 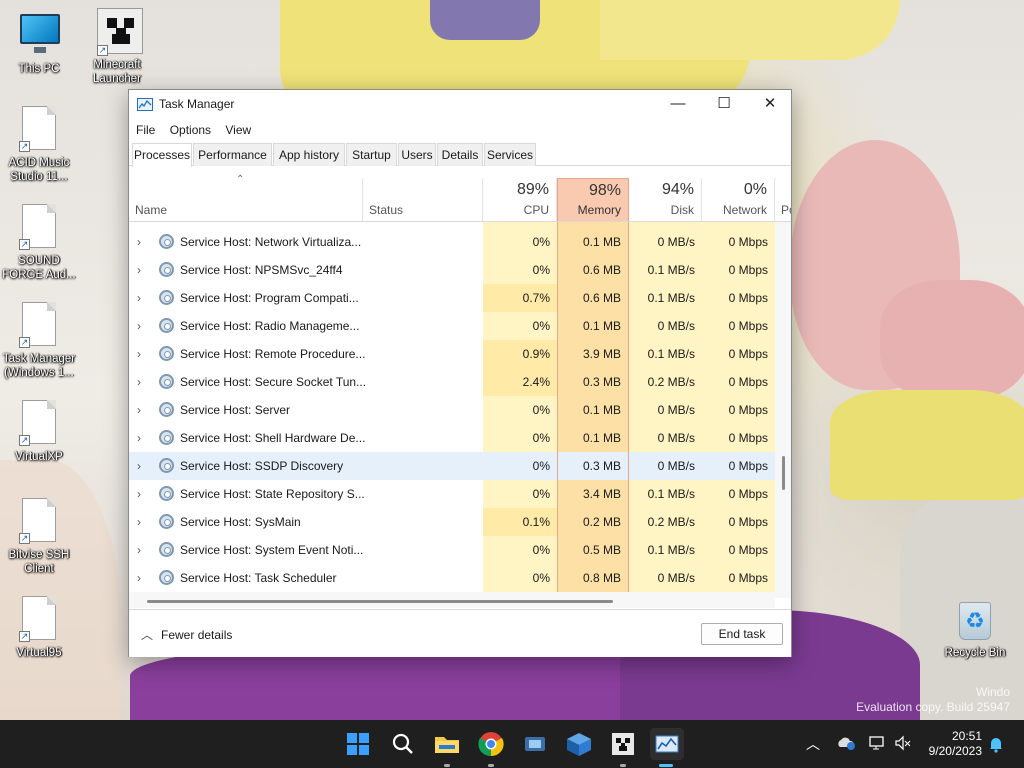 What do you see at coordinates (358, 744) in the screenshot?
I see `start-button` at bounding box center [358, 744].